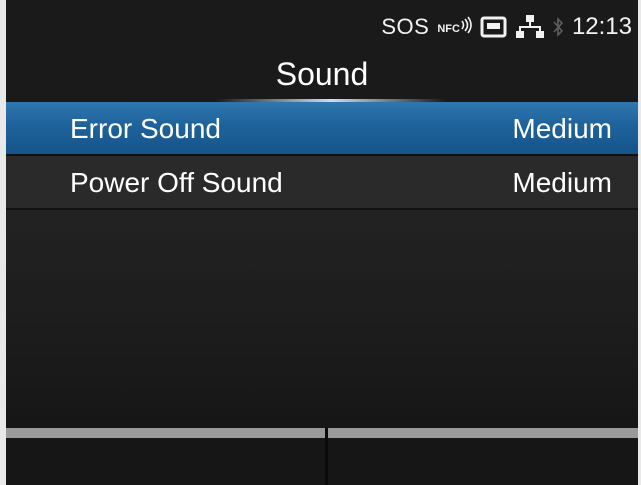 The width and height of the screenshot is (641, 485). What do you see at coordinates (601, 26) in the screenshot?
I see `clock: 12:13` at bounding box center [601, 26].